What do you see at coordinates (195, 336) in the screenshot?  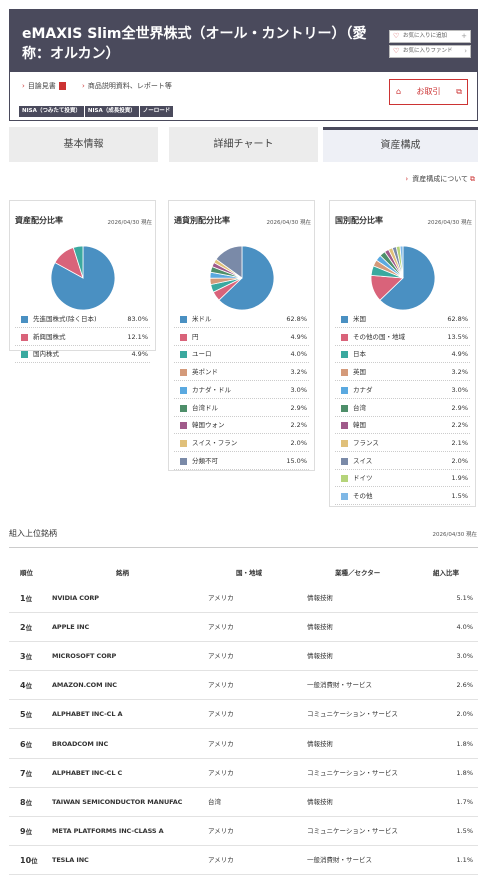 I see `legend-label: 円` at bounding box center [195, 336].